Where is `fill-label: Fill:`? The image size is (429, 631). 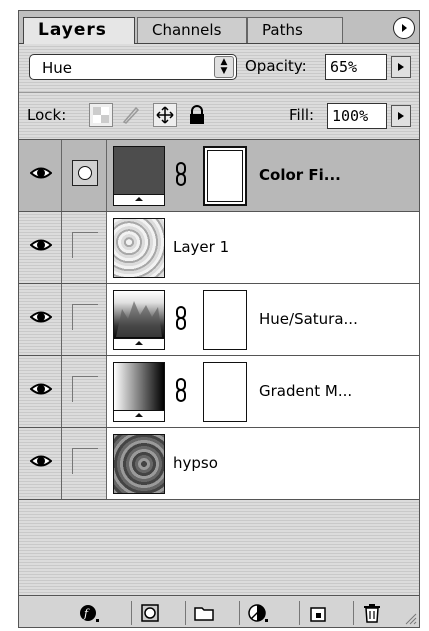 fill-label: Fill: is located at coordinates (302, 115).